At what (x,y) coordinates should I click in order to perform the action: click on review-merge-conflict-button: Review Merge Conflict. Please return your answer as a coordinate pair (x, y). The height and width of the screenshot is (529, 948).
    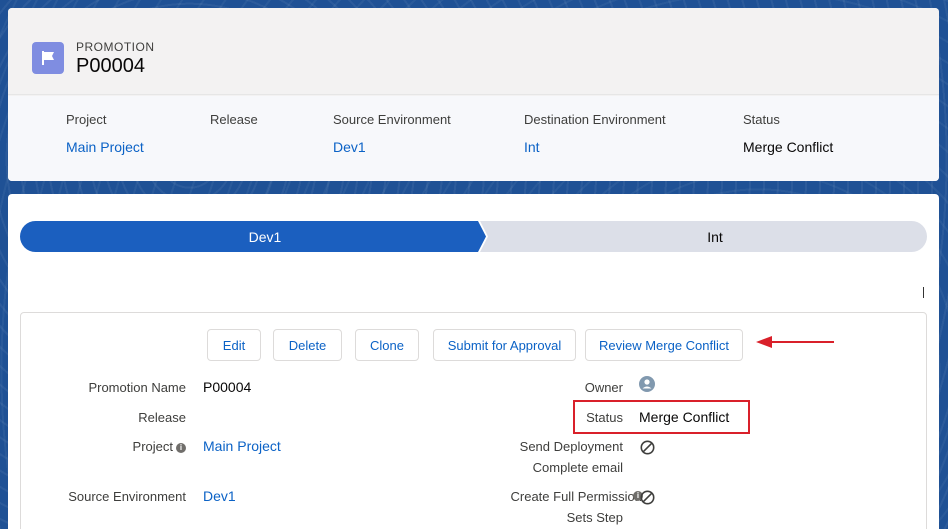
    Looking at the image, I should click on (664, 345).